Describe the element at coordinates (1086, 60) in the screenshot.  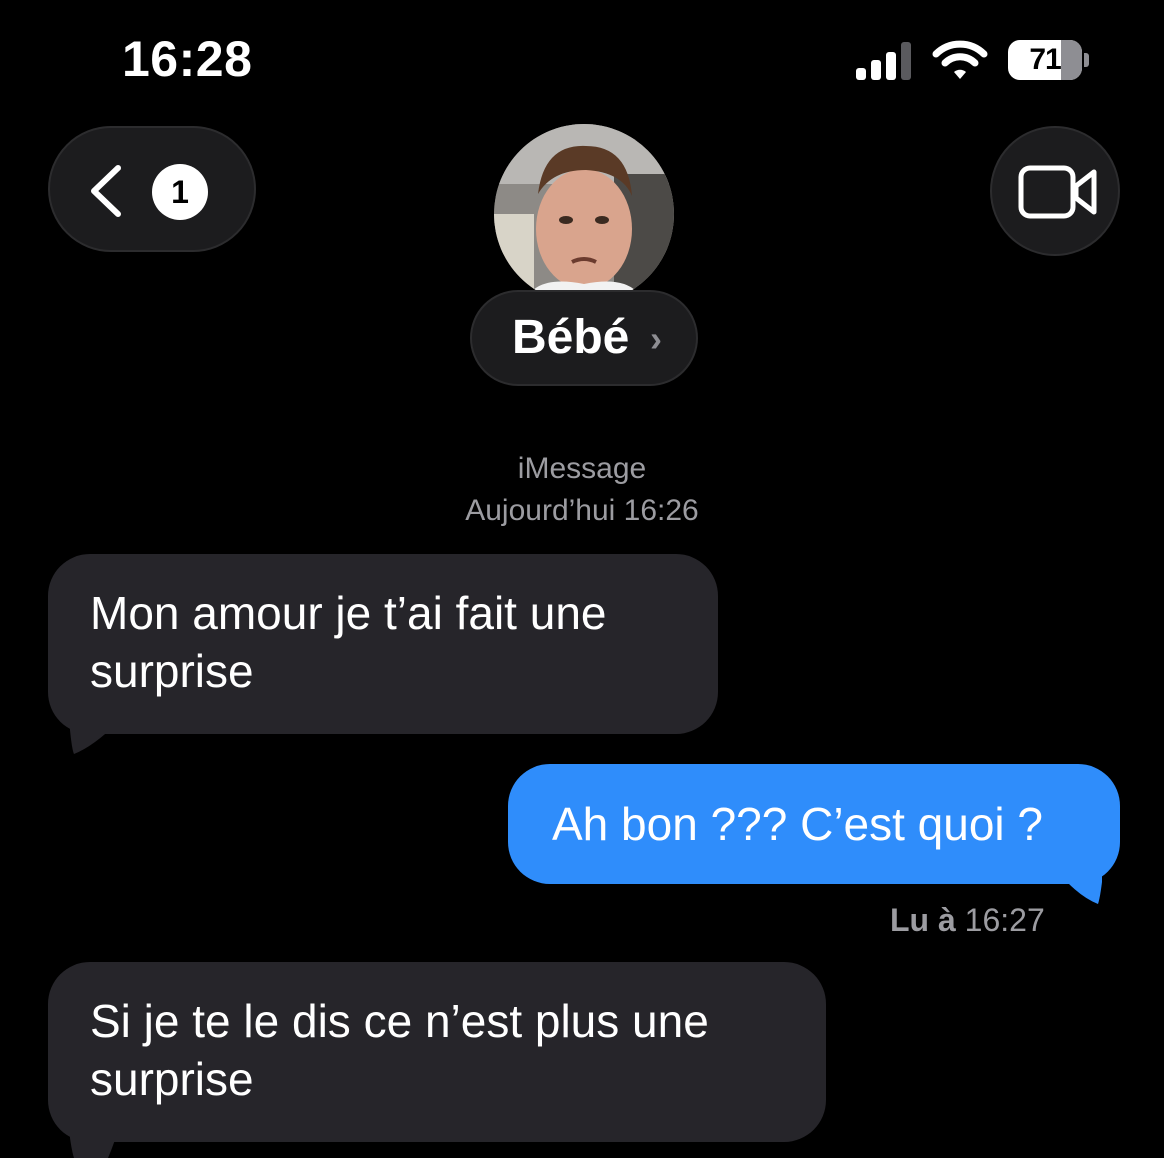
I see `battery-tip` at that location.